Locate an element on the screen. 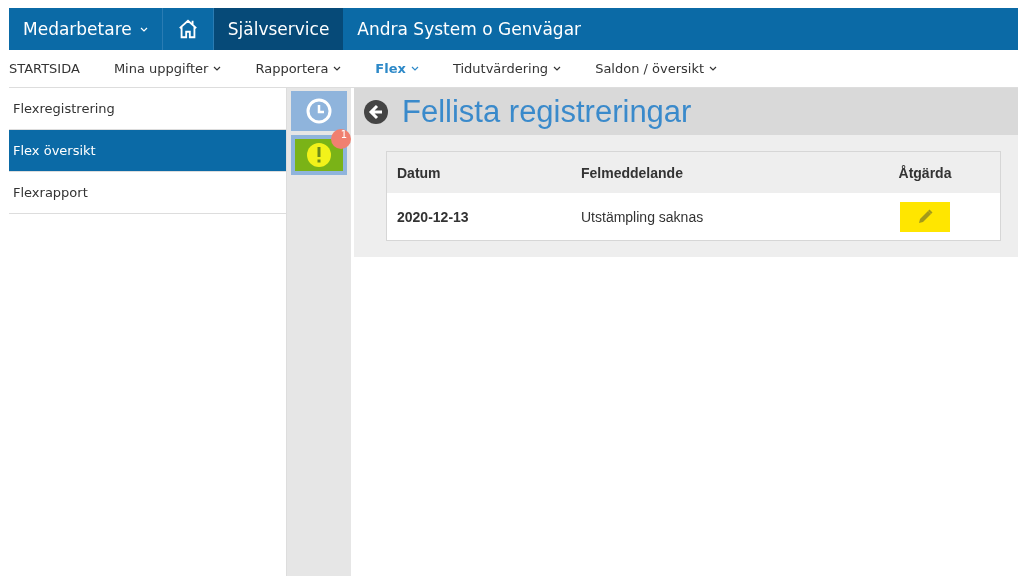 This screenshot has width=1018, height=576. menu-item: Flex is located at coordinates (397, 68).